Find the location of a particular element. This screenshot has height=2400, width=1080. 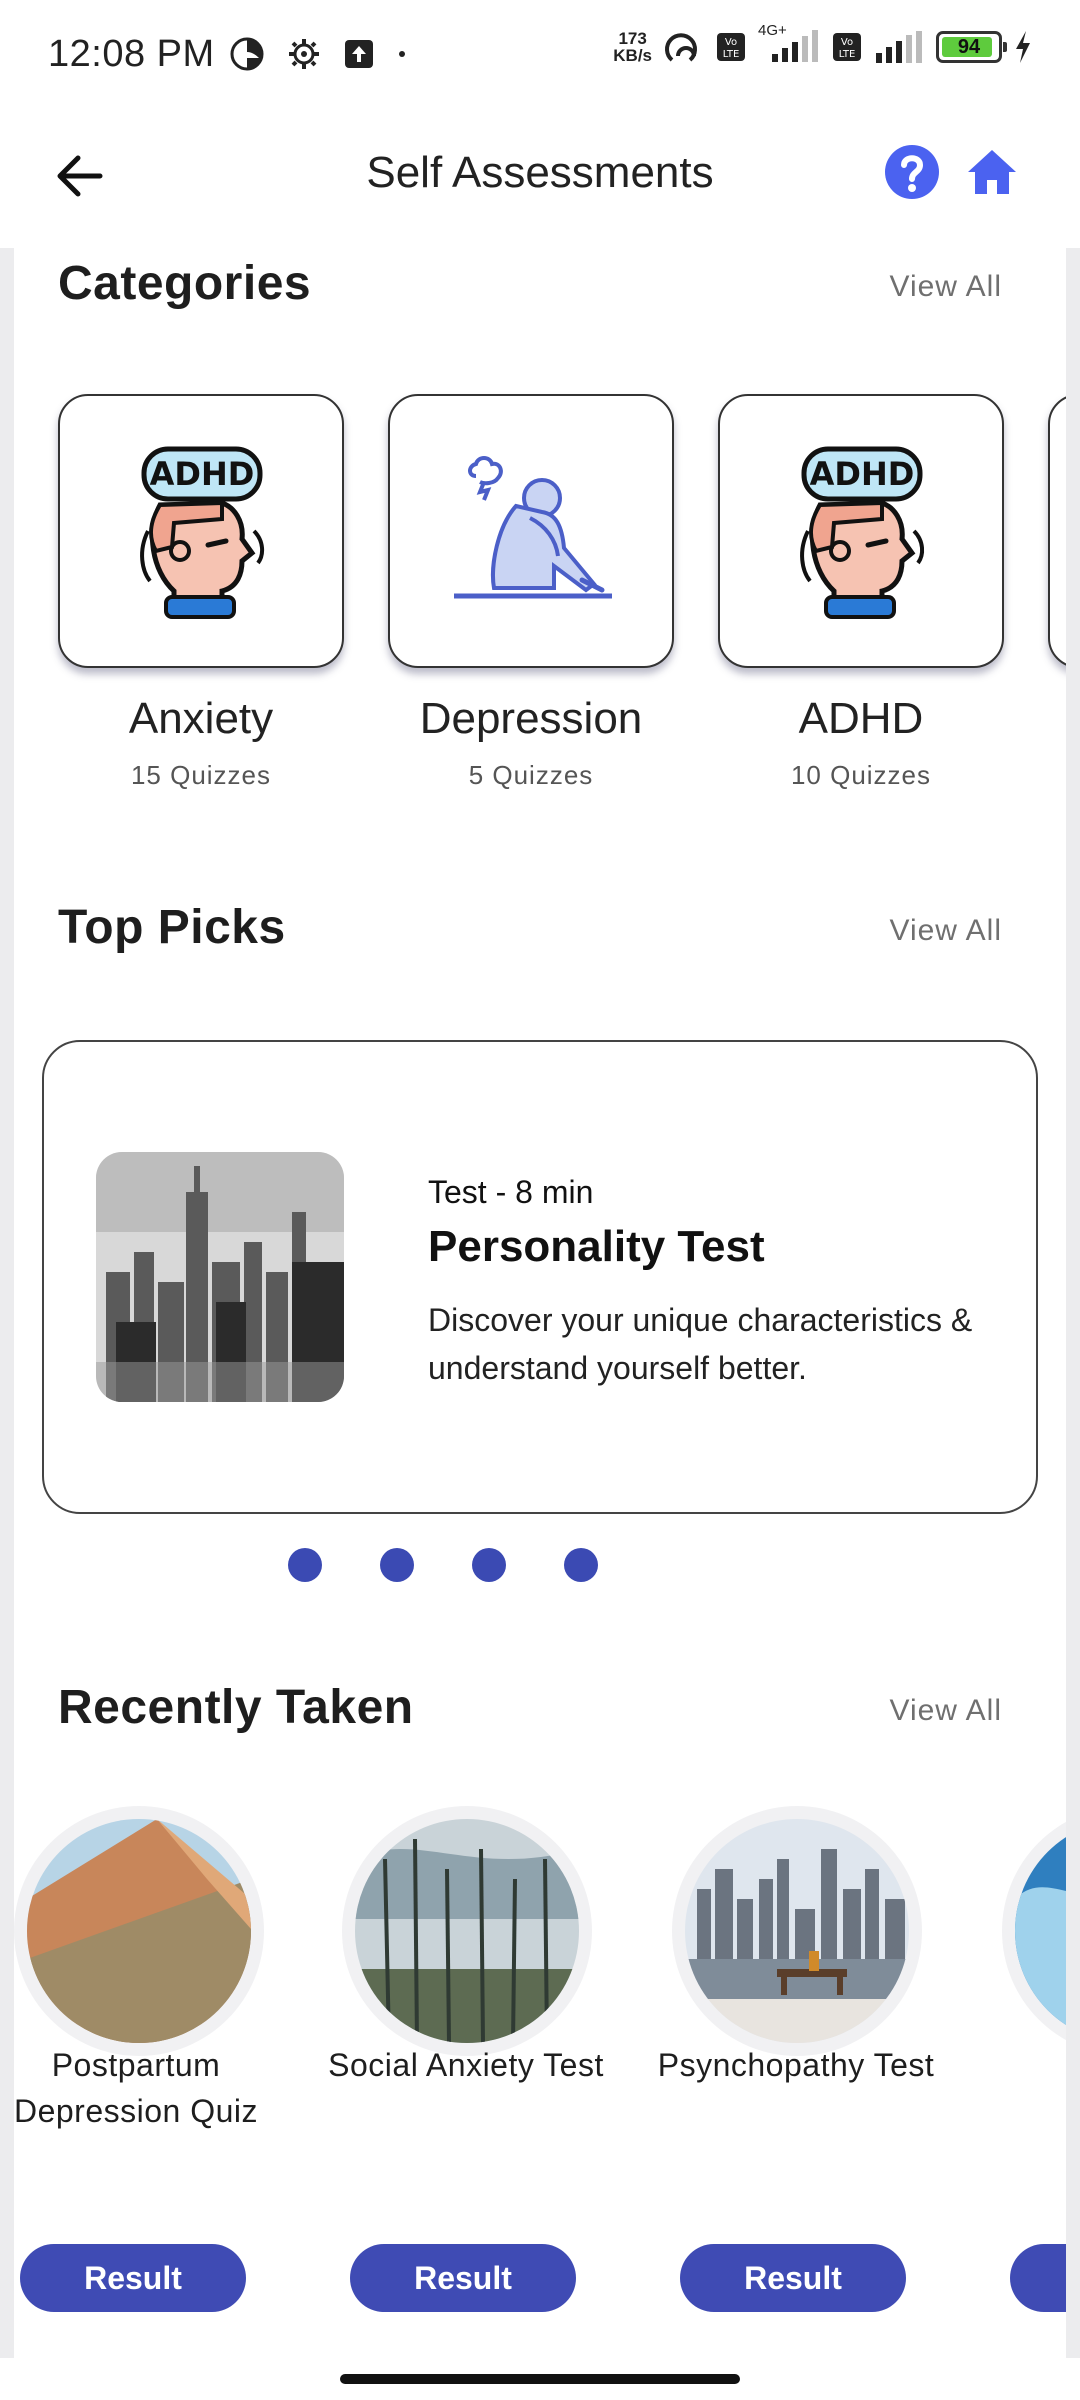

battery-level: 94 is located at coordinates (969, 46).